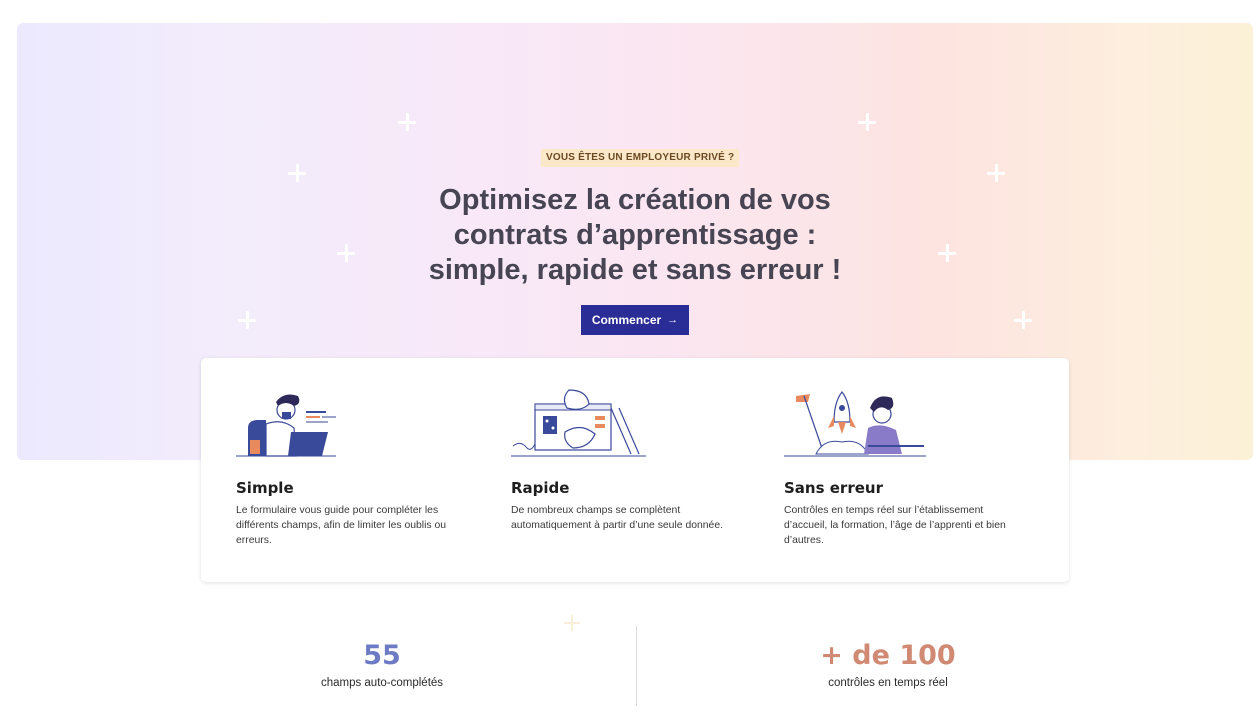  Describe the element at coordinates (635, 270) in the screenshot. I see `title-line: simple, rapide et sans erreur !` at that location.